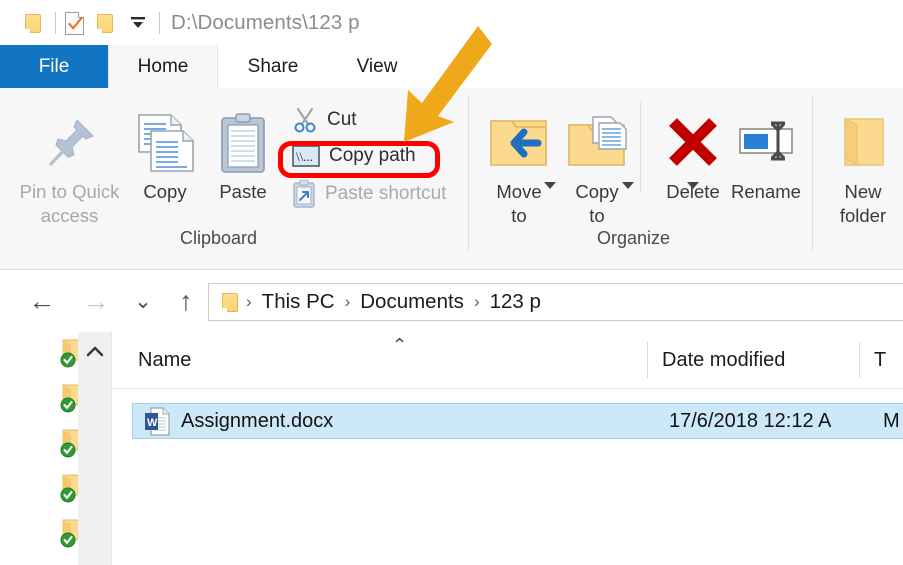 Image resolution: width=903 pixels, height=565 pixels. I want to click on rename-button: Rename, so click(766, 155).